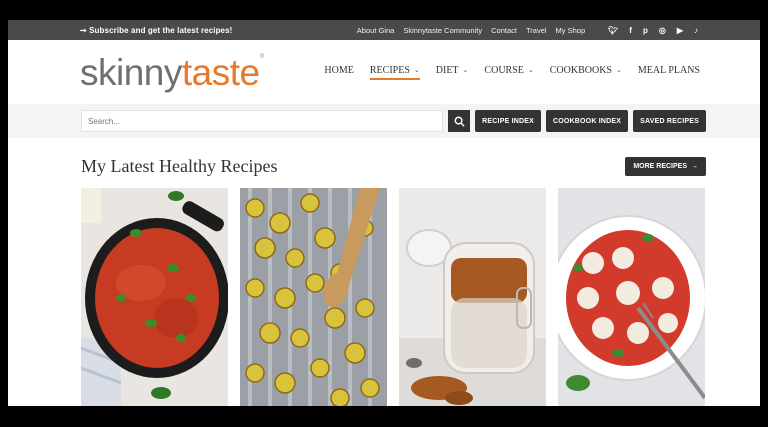 The height and width of the screenshot is (427, 768). What do you see at coordinates (587, 121) in the screenshot?
I see `cookbook-index-button: COOKBOOK INDEX` at bounding box center [587, 121].